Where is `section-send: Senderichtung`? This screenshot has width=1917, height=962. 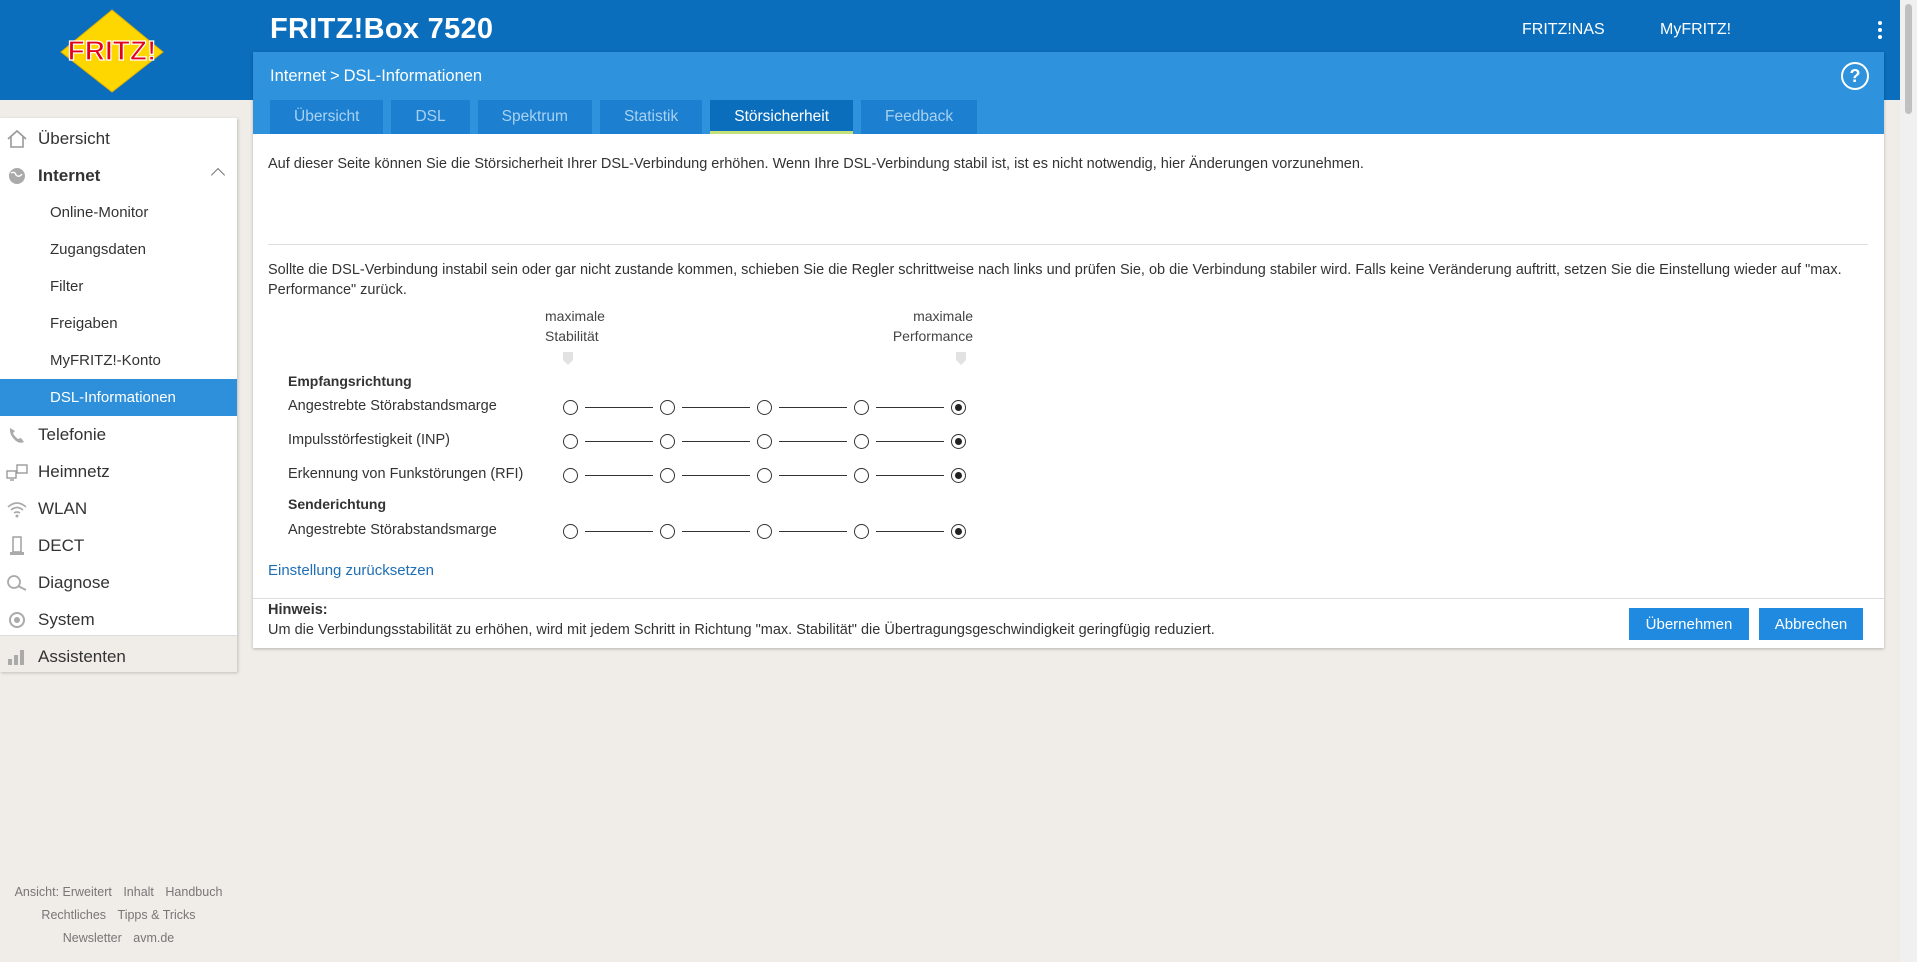
section-send: Senderichtung is located at coordinates (337, 504).